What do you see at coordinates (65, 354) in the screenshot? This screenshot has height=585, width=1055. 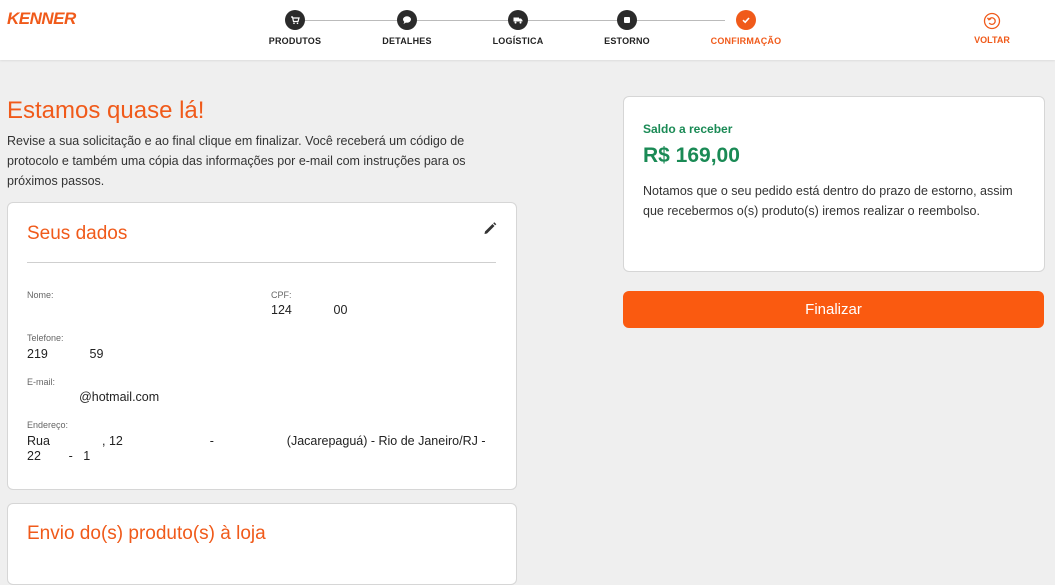 I see `telefone-value: 219 59` at bounding box center [65, 354].